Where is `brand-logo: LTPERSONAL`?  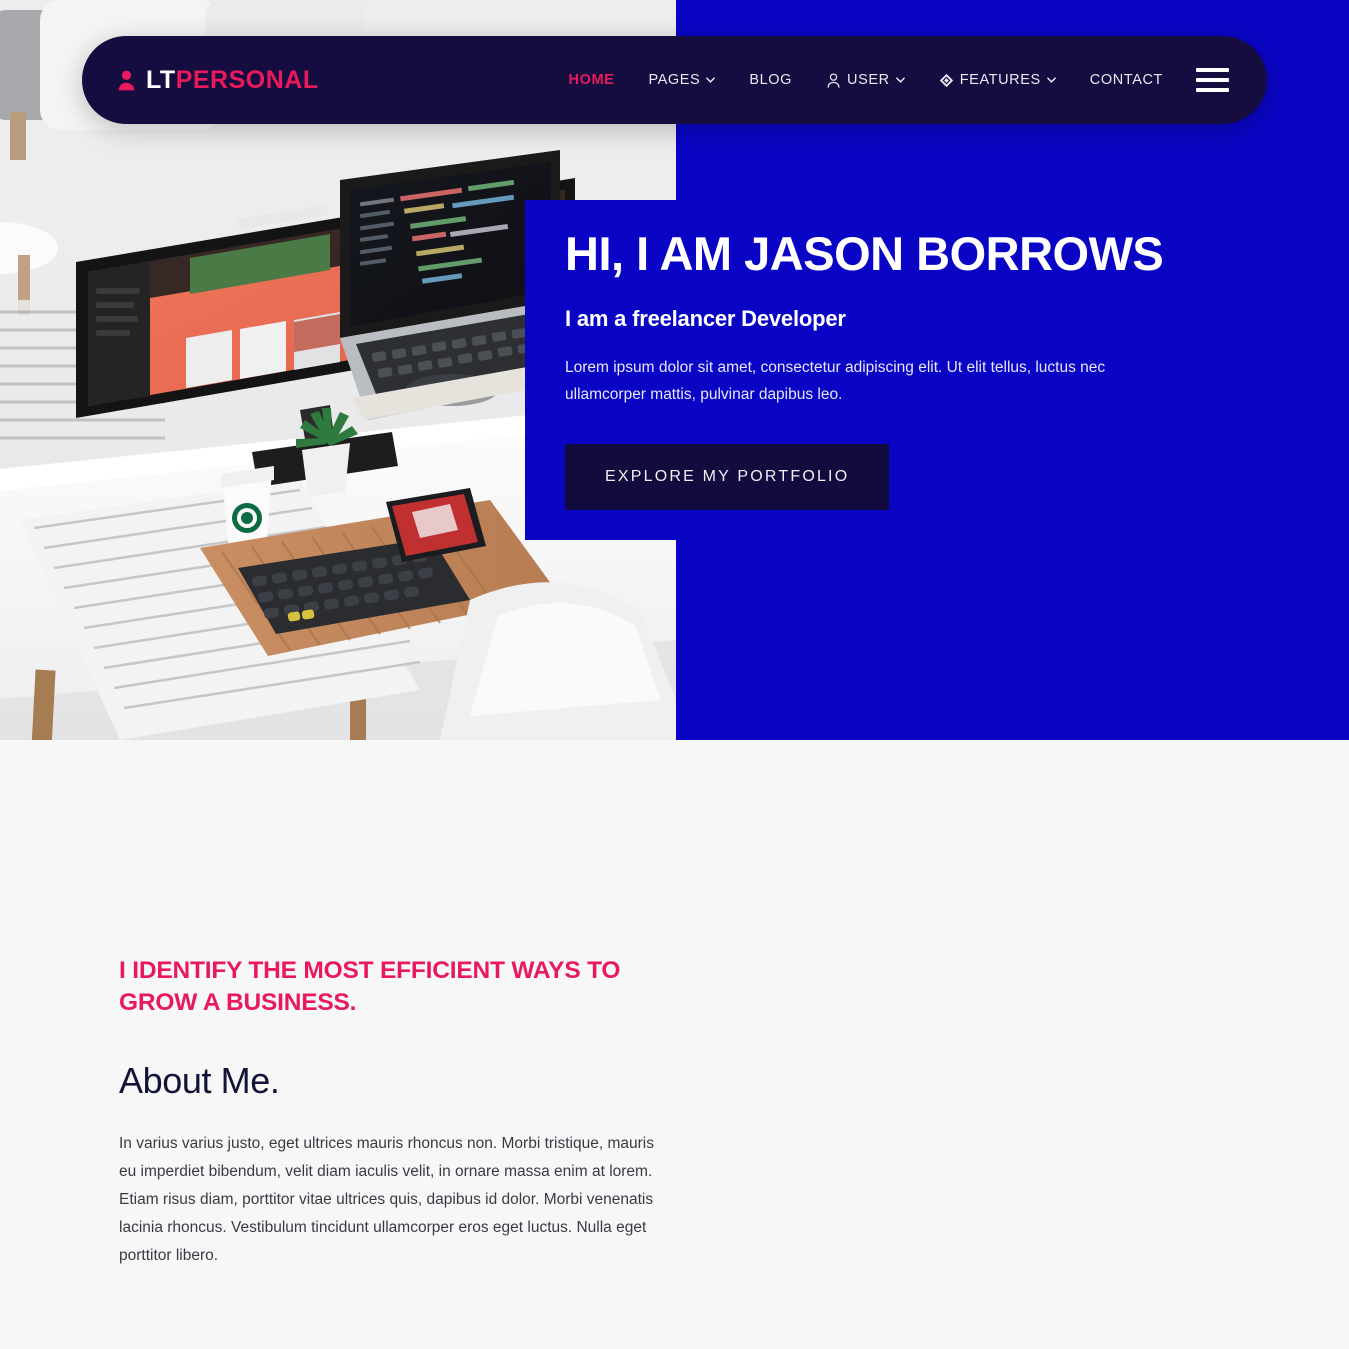 brand-logo: LTPERSONAL is located at coordinates (218, 80).